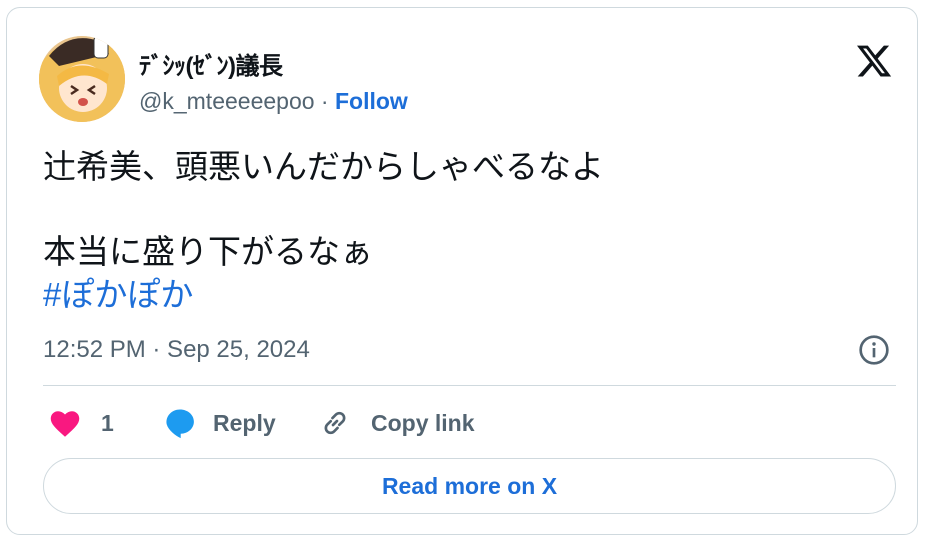 The image size is (928, 547). I want to click on tweet-timestamp: 12:52 PM · Sep 25, 2024, so click(176, 350).